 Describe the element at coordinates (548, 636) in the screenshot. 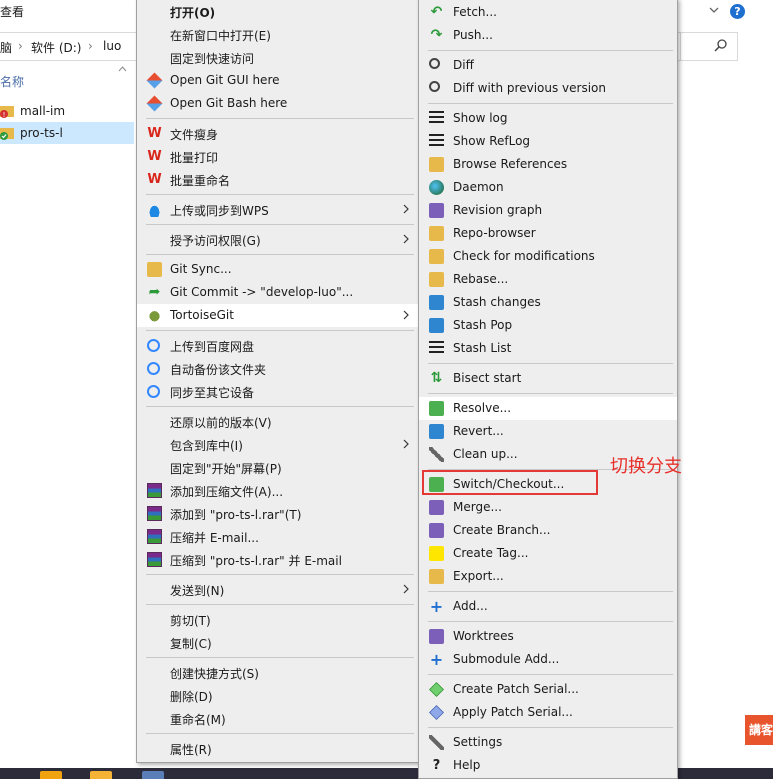

I see `menu-item-worktrees: Worktrees` at that location.